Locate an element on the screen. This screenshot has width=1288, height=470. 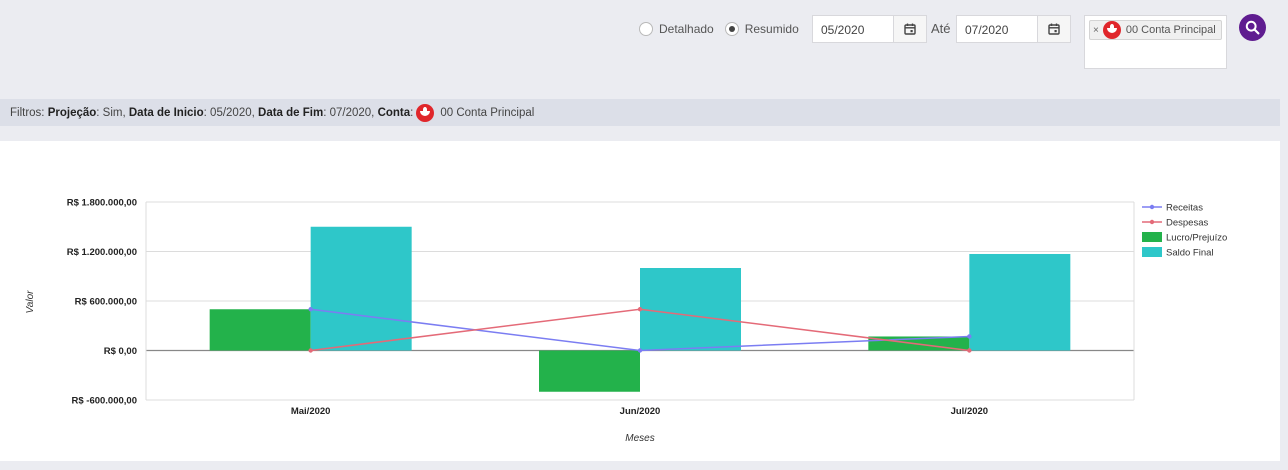
filter-start-value: : 05/2020, is located at coordinates (229, 112).